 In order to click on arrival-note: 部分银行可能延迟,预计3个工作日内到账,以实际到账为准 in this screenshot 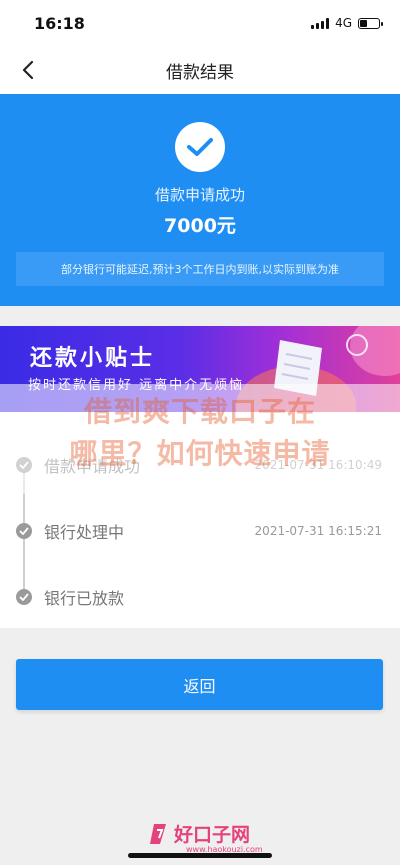, I will do `click(200, 269)`.